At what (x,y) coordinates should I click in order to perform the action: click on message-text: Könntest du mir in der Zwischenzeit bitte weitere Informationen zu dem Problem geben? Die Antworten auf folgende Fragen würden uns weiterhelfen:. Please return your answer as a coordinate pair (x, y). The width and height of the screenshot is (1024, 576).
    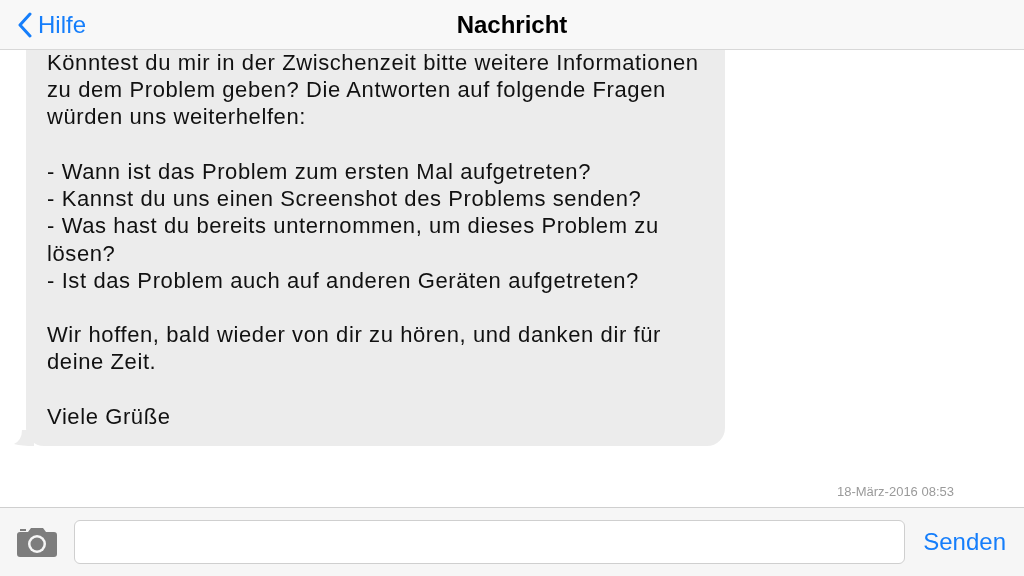
    Looking at the image, I should click on (373, 90).